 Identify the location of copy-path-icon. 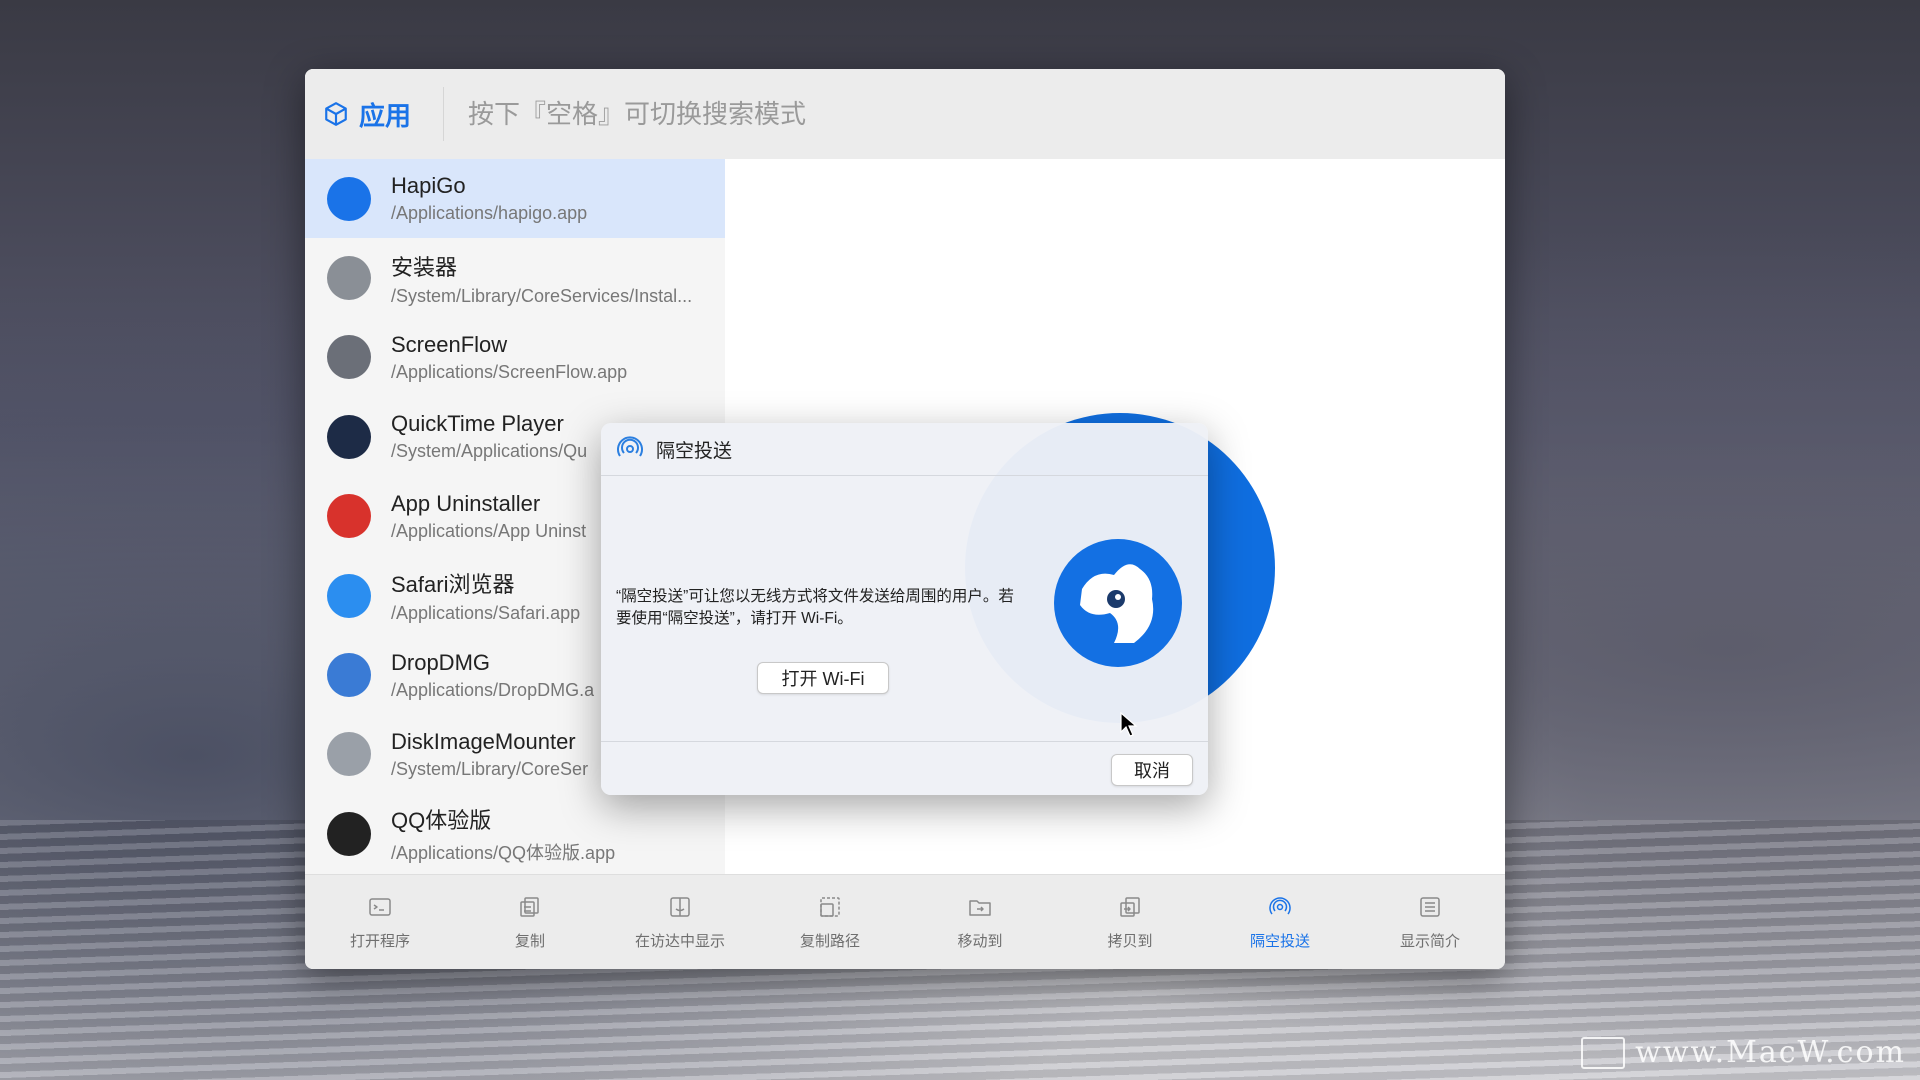
(830, 909).